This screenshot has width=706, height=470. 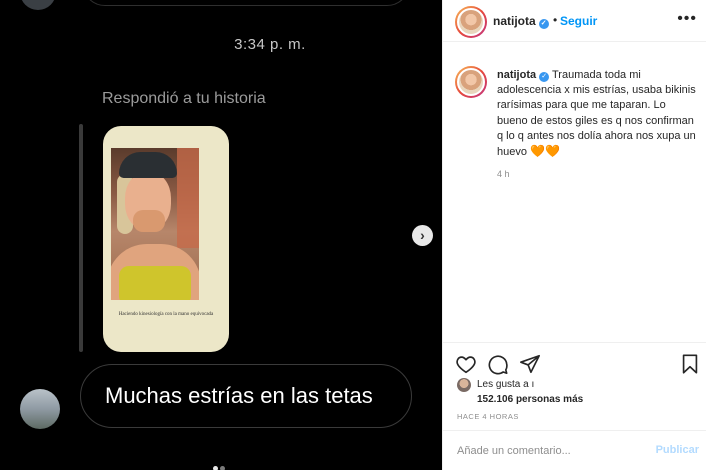 I want to click on comment-bar: Publicar, so click(x=574, y=450).